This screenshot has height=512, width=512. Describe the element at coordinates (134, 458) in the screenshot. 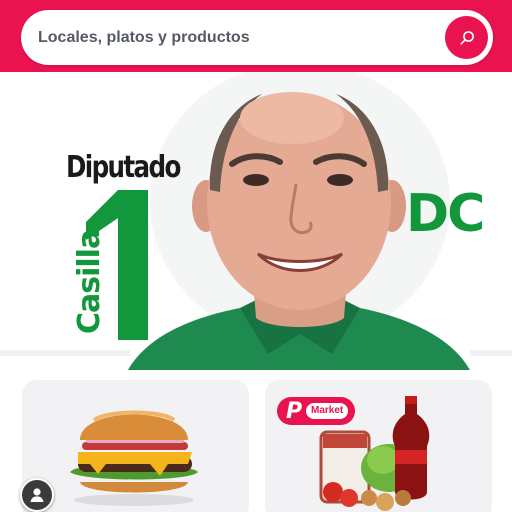

I see `burger-image` at that location.